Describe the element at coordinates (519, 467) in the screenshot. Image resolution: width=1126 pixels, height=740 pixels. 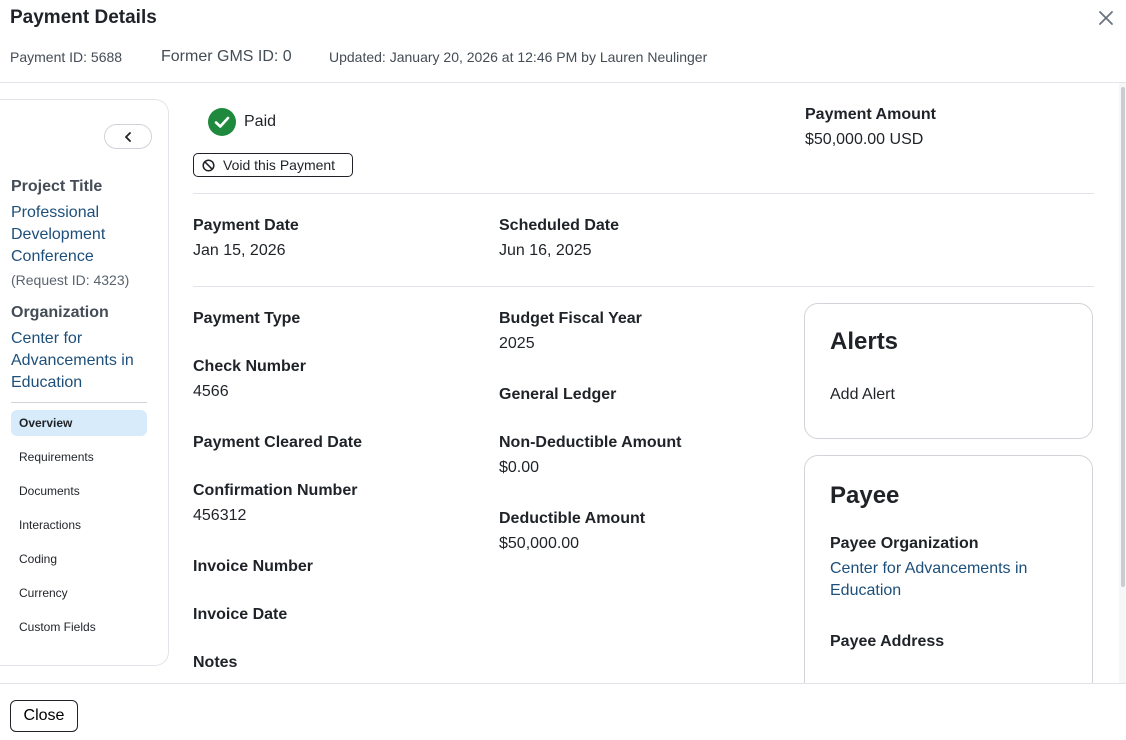
I see `non-deductible-value: $0.00` at that location.